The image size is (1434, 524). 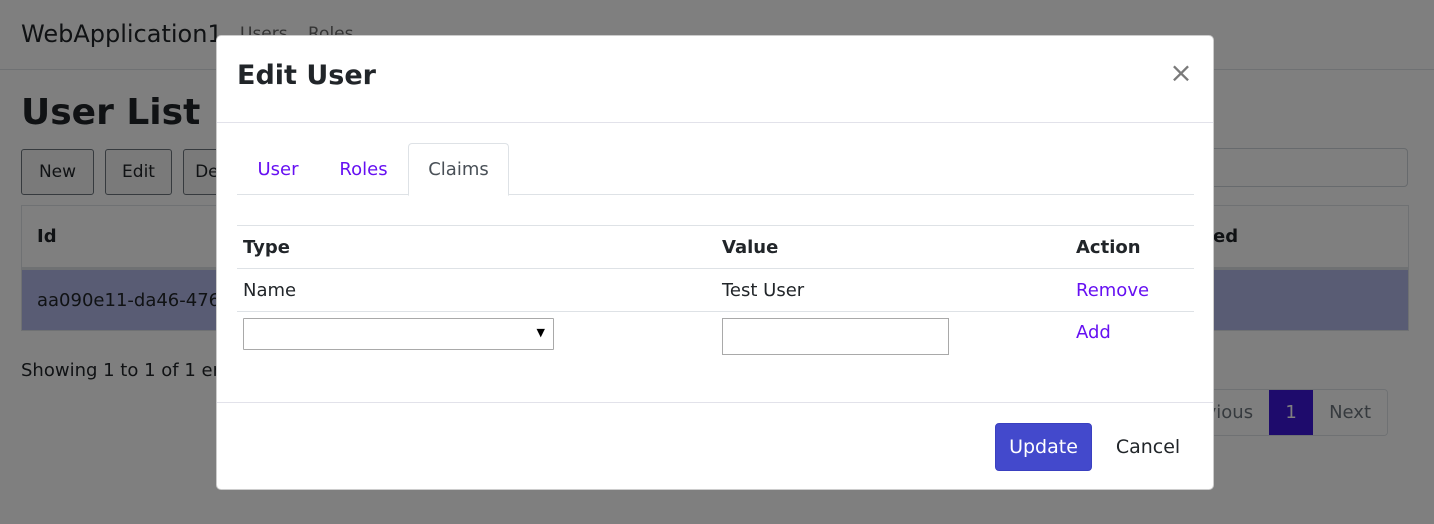 I want to click on remove-claim-link: Remove, so click(x=1112, y=290).